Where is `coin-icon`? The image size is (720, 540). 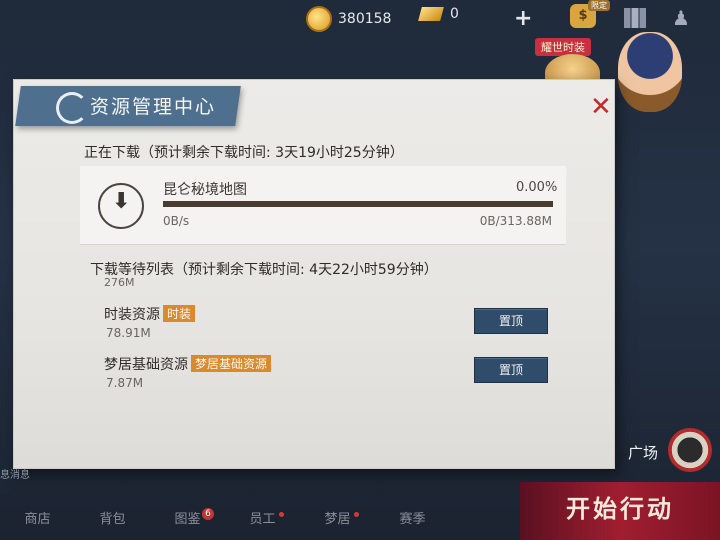
coin-icon is located at coordinates (319, 19).